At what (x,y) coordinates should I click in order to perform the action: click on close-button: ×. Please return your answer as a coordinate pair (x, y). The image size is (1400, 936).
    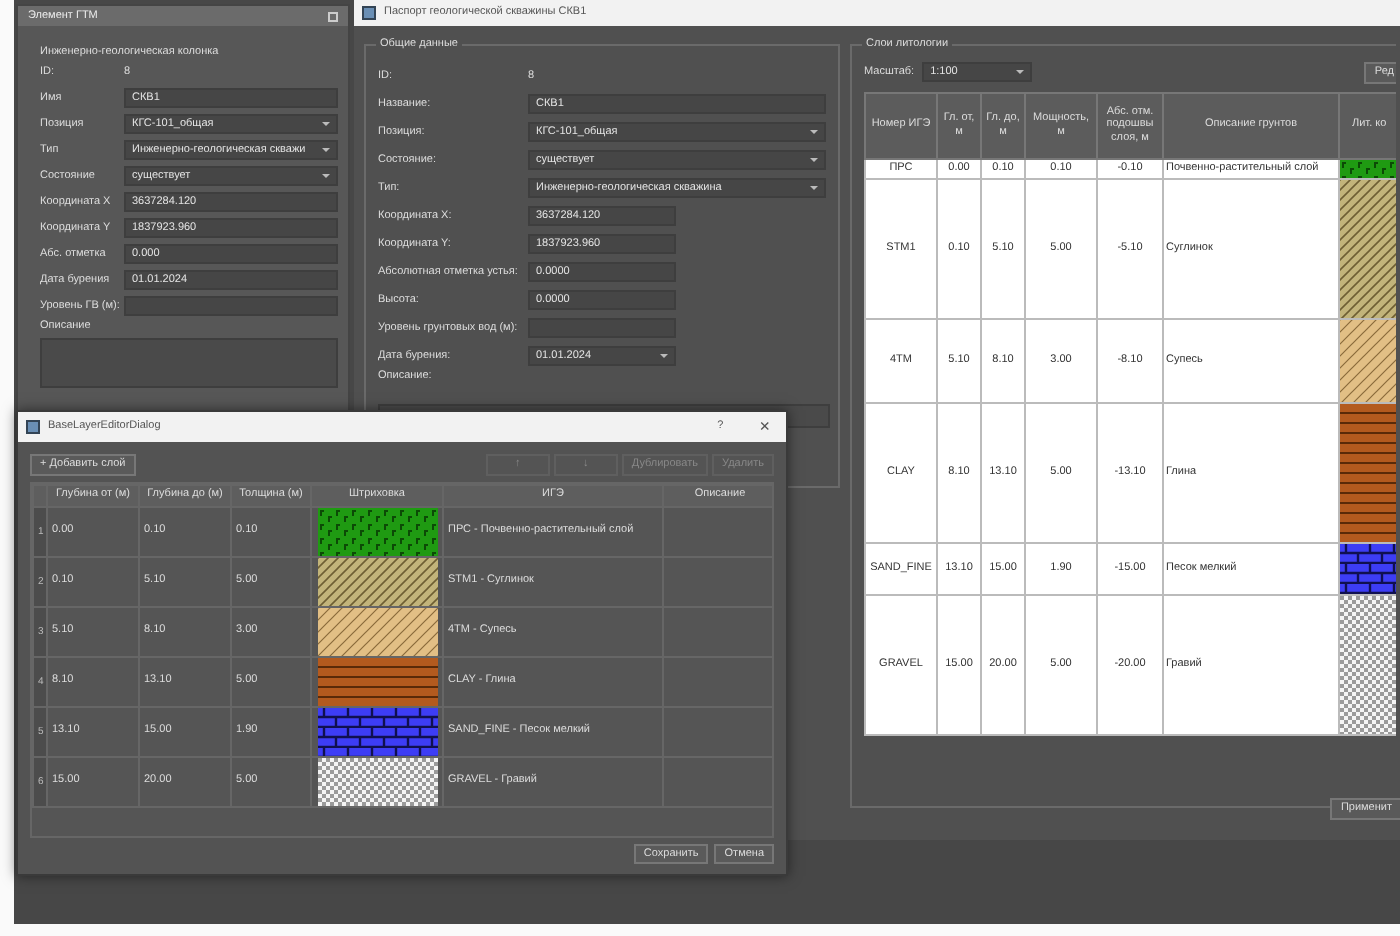
    Looking at the image, I should click on (764, 427).